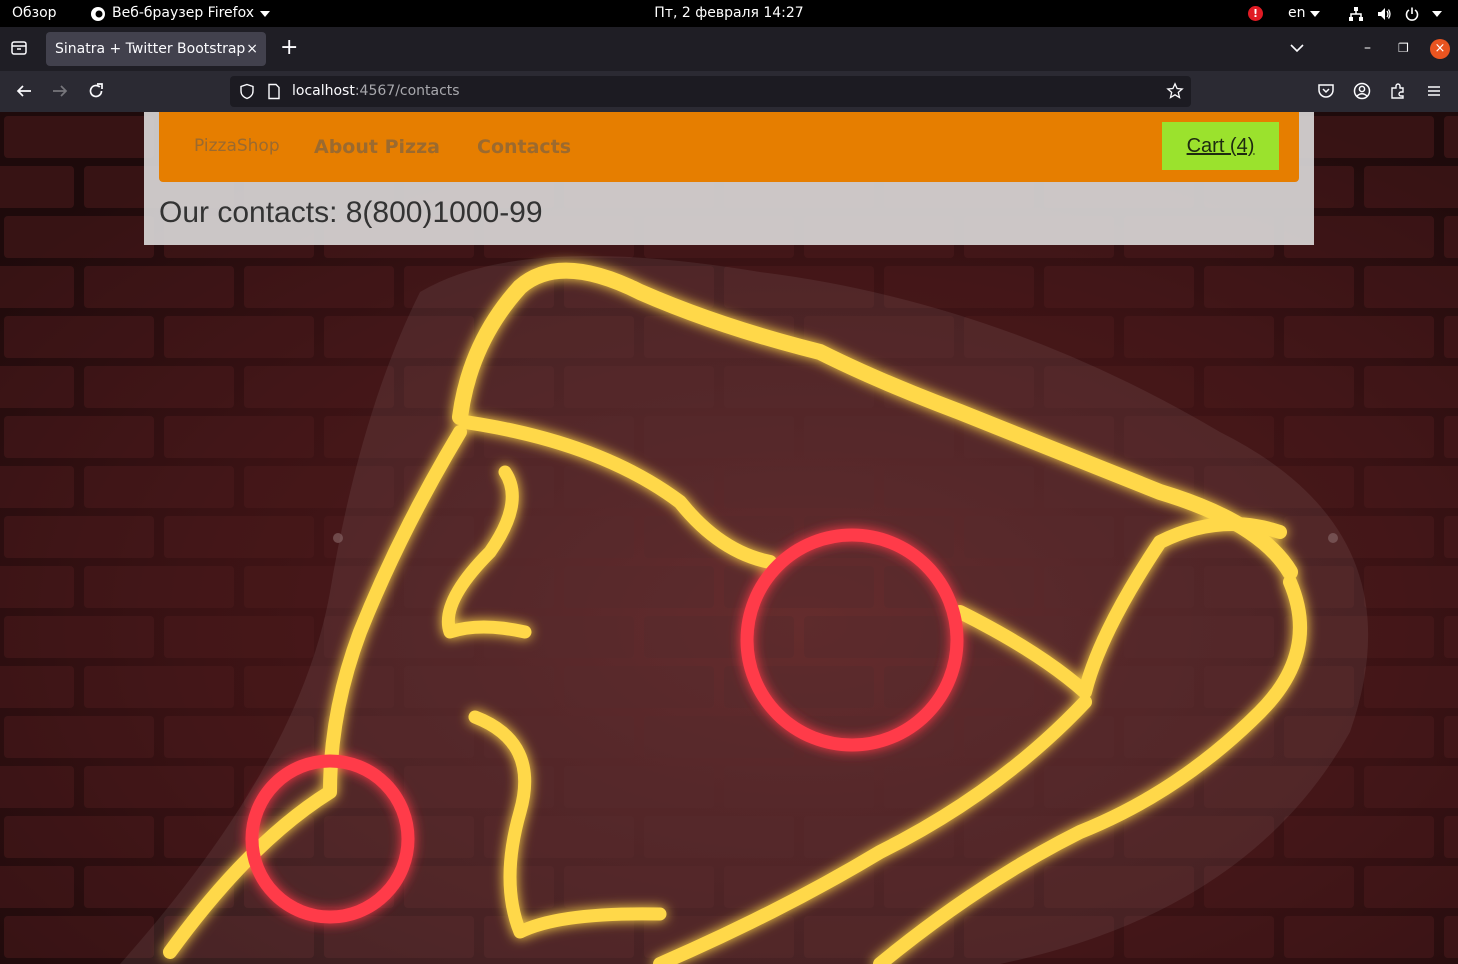 The height and width of the screenshot is (964, 1458). I want to click on url-text: localhost:4567/contacts, so click(376, 91).